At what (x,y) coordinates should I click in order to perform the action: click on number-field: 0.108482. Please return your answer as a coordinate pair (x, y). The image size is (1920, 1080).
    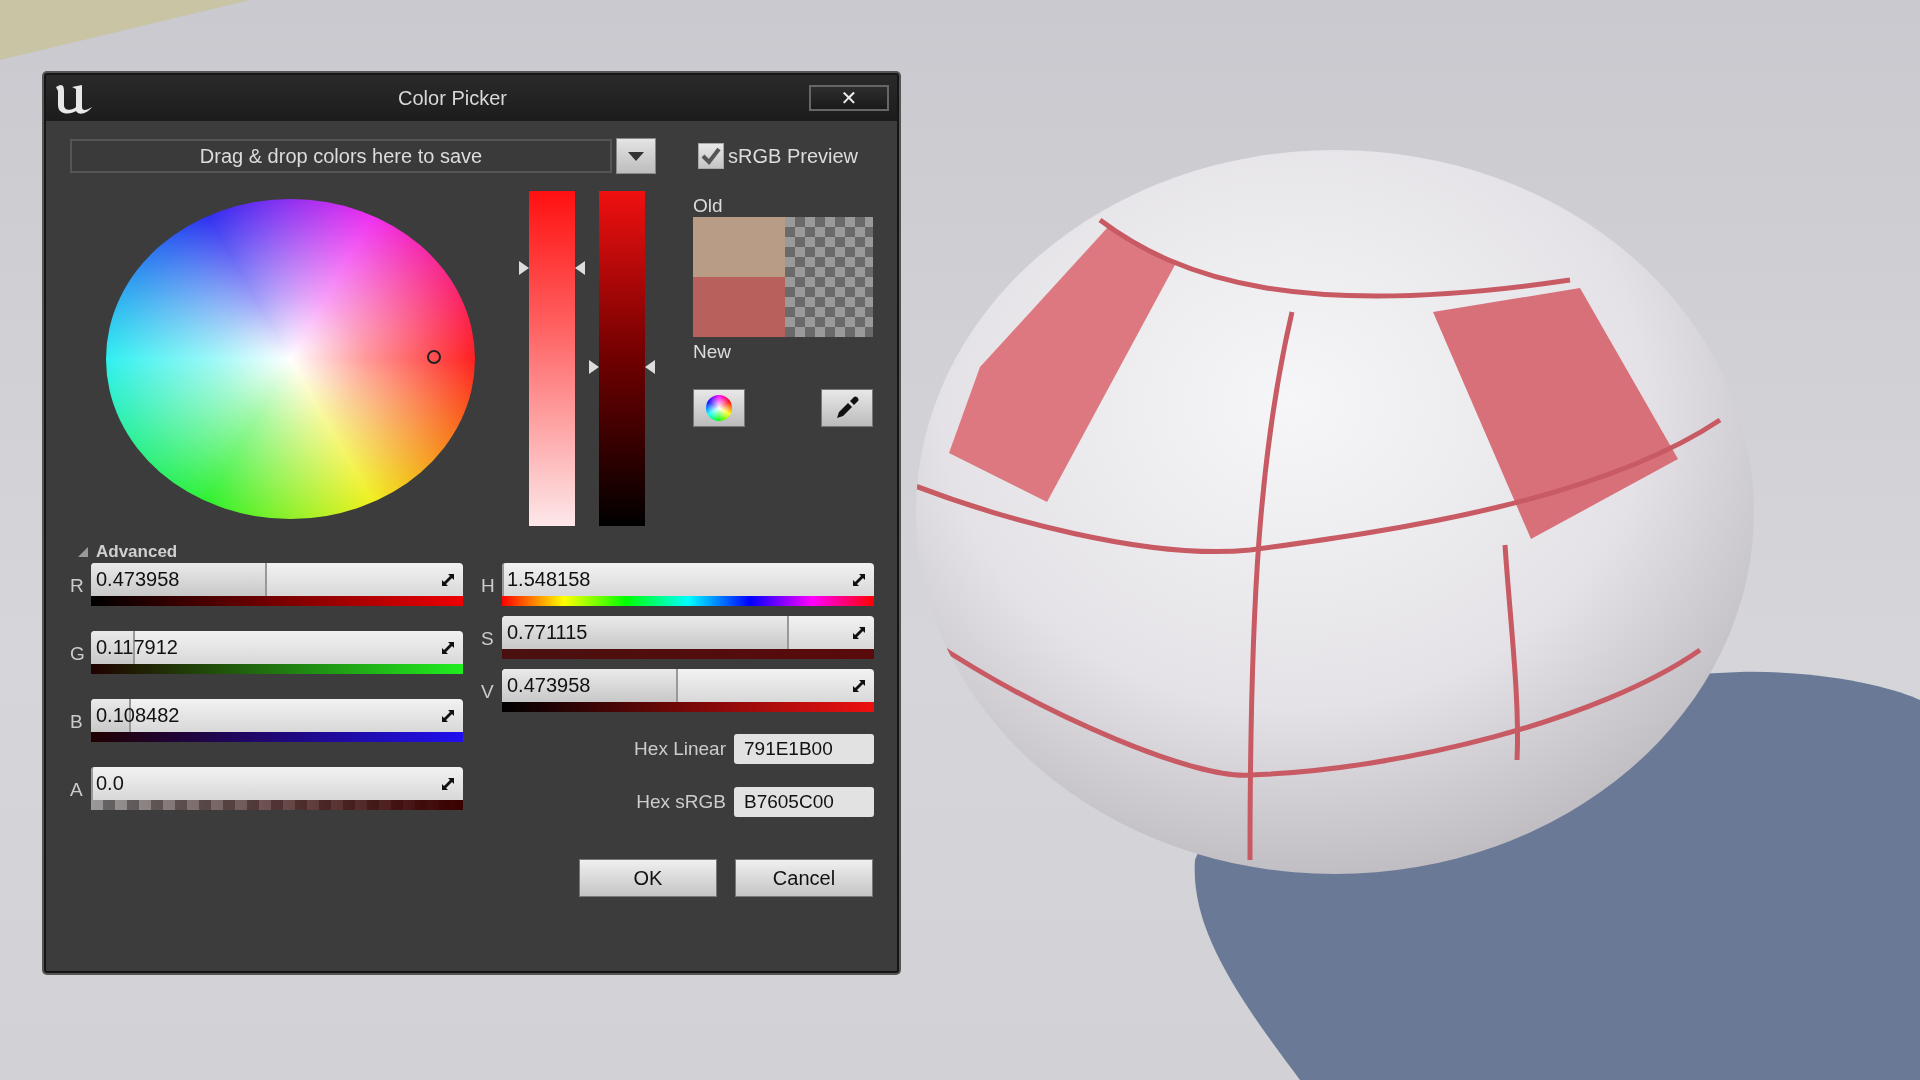
    Looking at the image, I should click on (277, 715).